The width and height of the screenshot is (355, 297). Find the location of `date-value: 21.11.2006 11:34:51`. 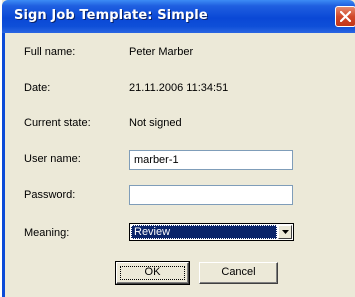

date-value: 21.11.2006 11:34:51 is located at coordinates (179, 88).